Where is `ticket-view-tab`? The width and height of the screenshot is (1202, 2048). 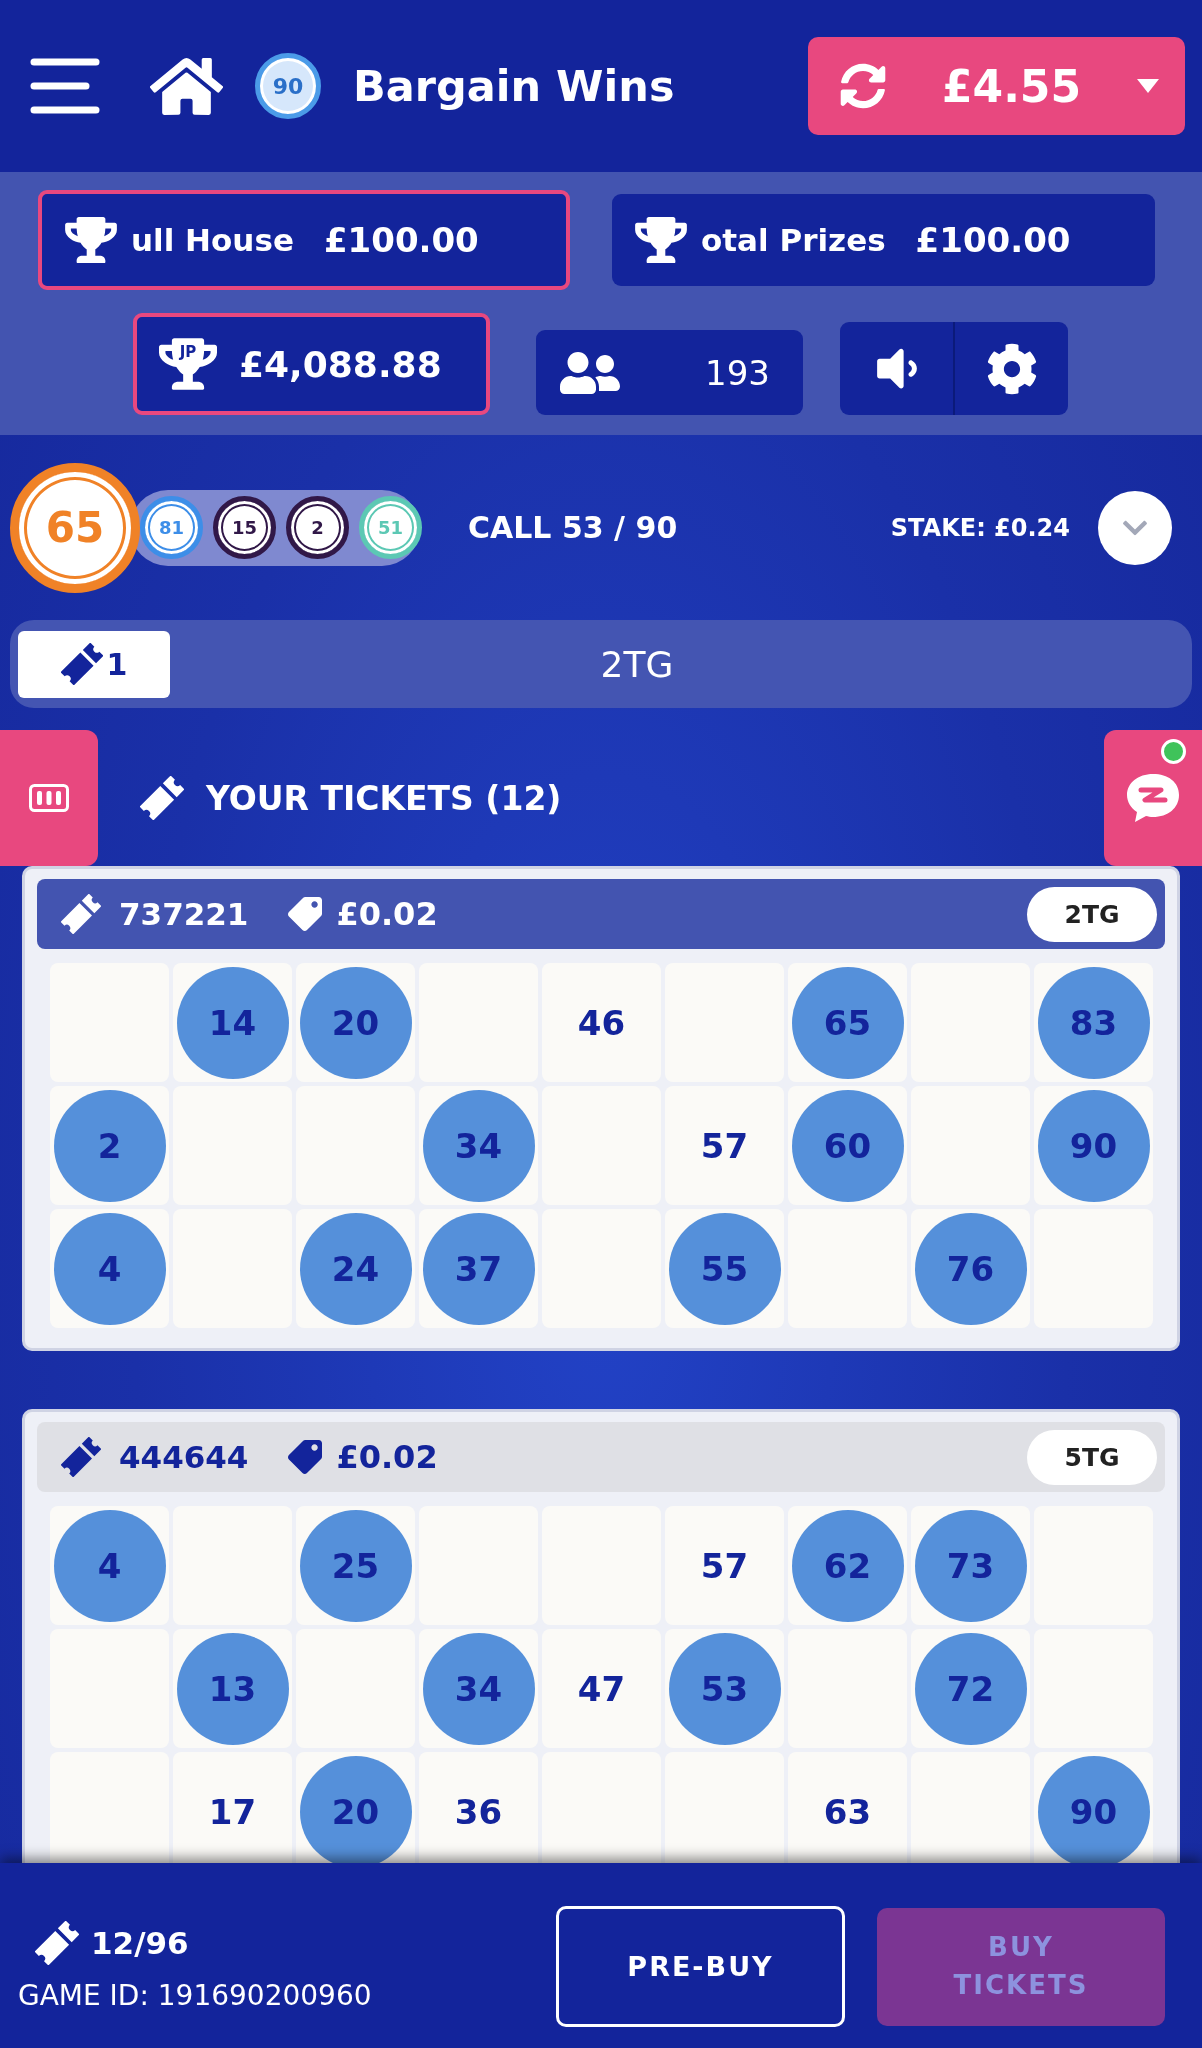
ticket-view-tab is located at coordinates (49, 798).